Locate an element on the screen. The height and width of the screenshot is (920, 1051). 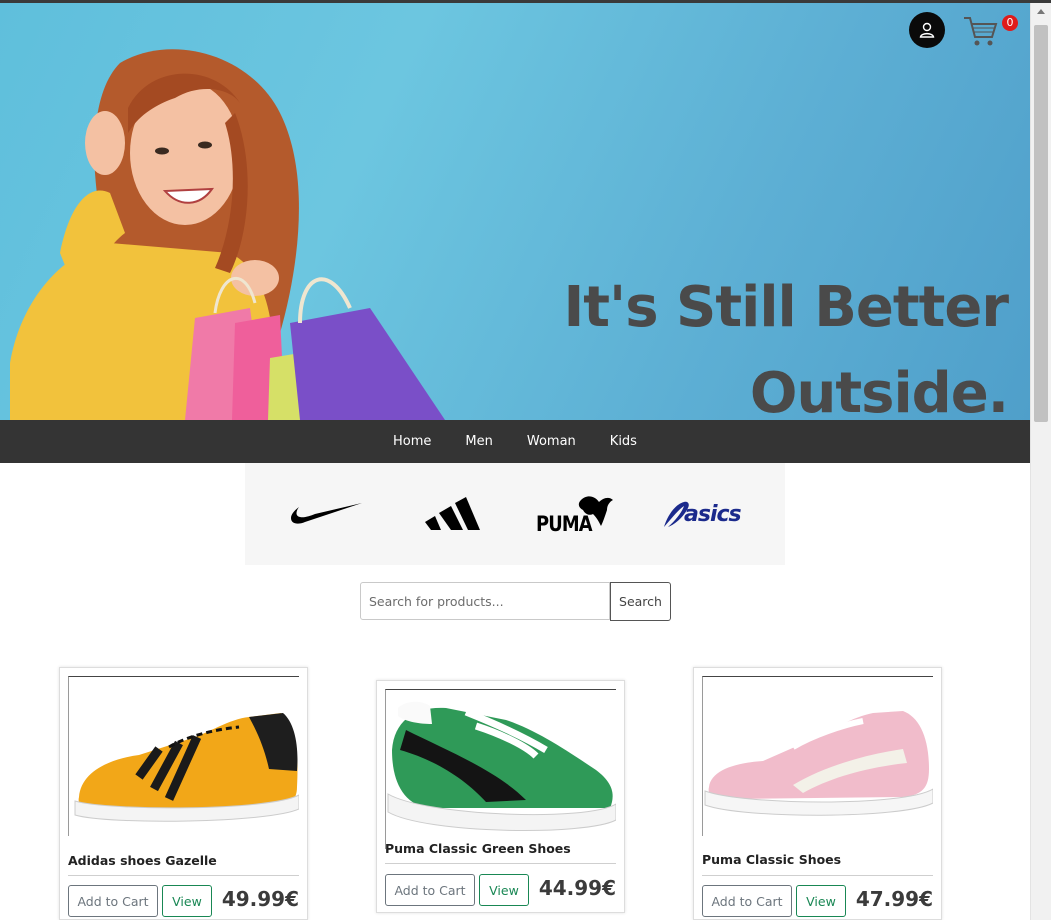
cart-icon is located at coordinates (980, 31).